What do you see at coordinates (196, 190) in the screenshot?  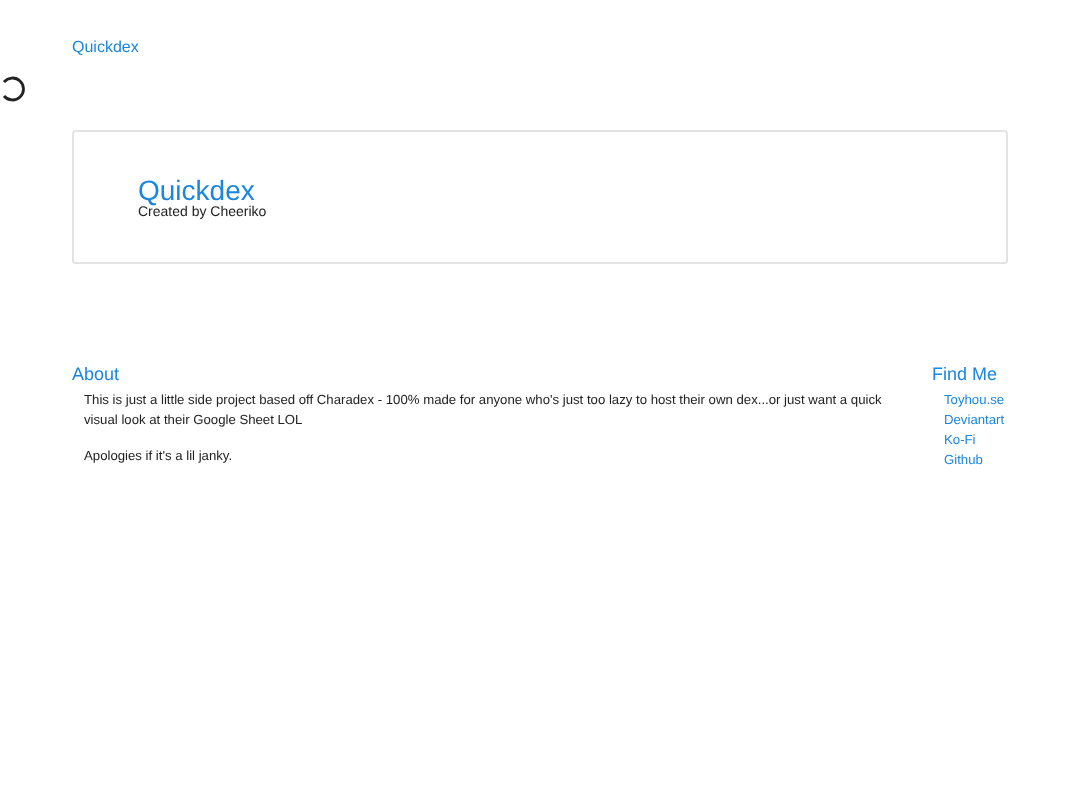 I see `hero-title: Quickdex` at bounding box center [196, 190].